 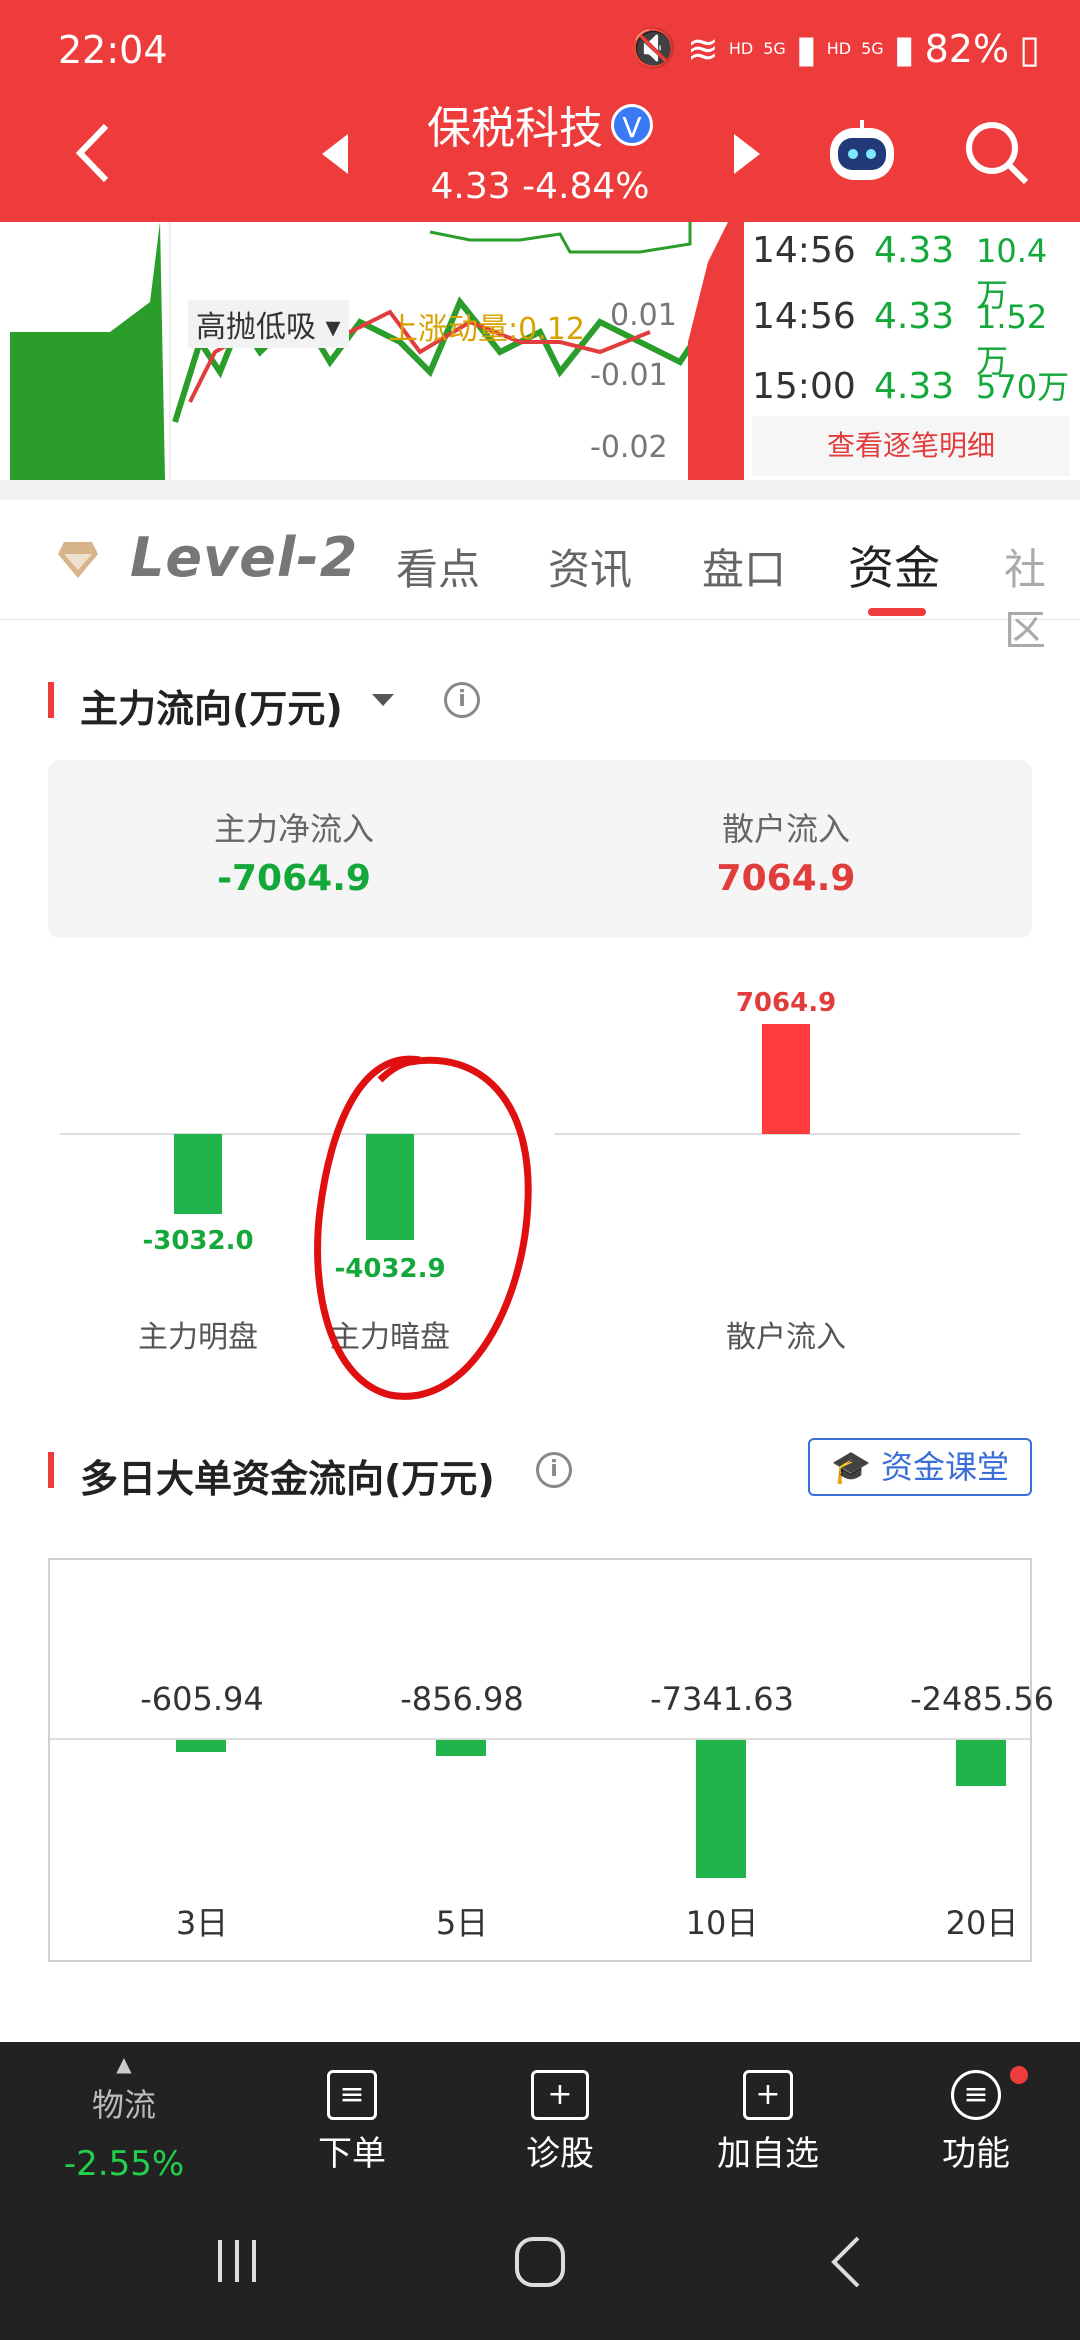 I want to click on functions-label: 功能, so click(x=976, y=2154).